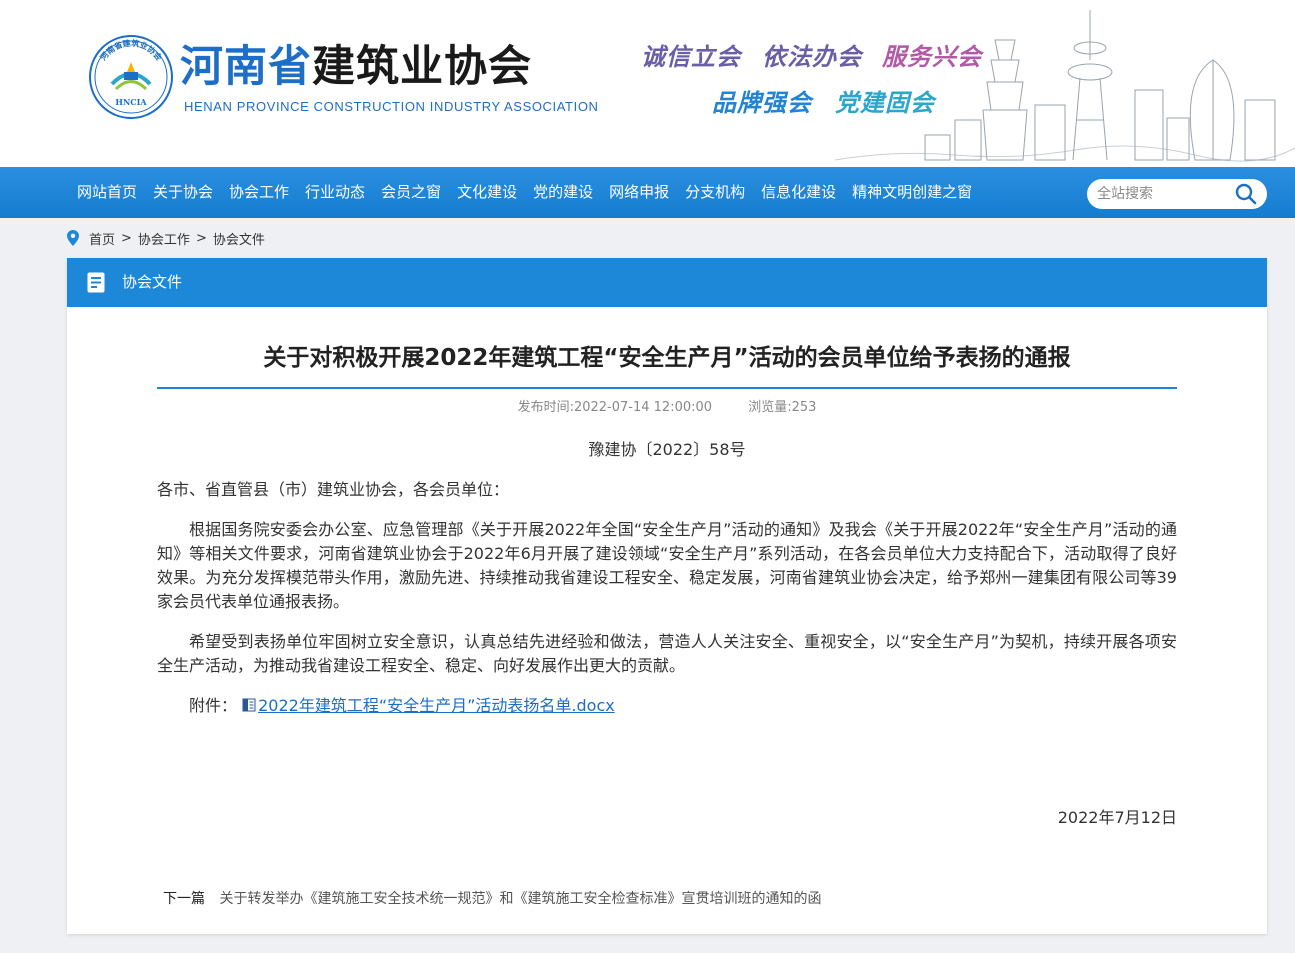 The image size is (1295, 953). I want to click on nav-item-party-building: 党的建设, so click(563, 192).